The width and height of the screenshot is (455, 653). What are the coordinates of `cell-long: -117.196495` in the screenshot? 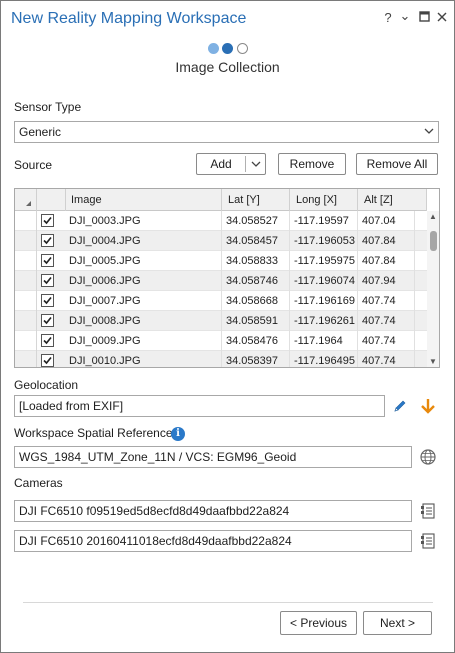 It's located at (324, 359).